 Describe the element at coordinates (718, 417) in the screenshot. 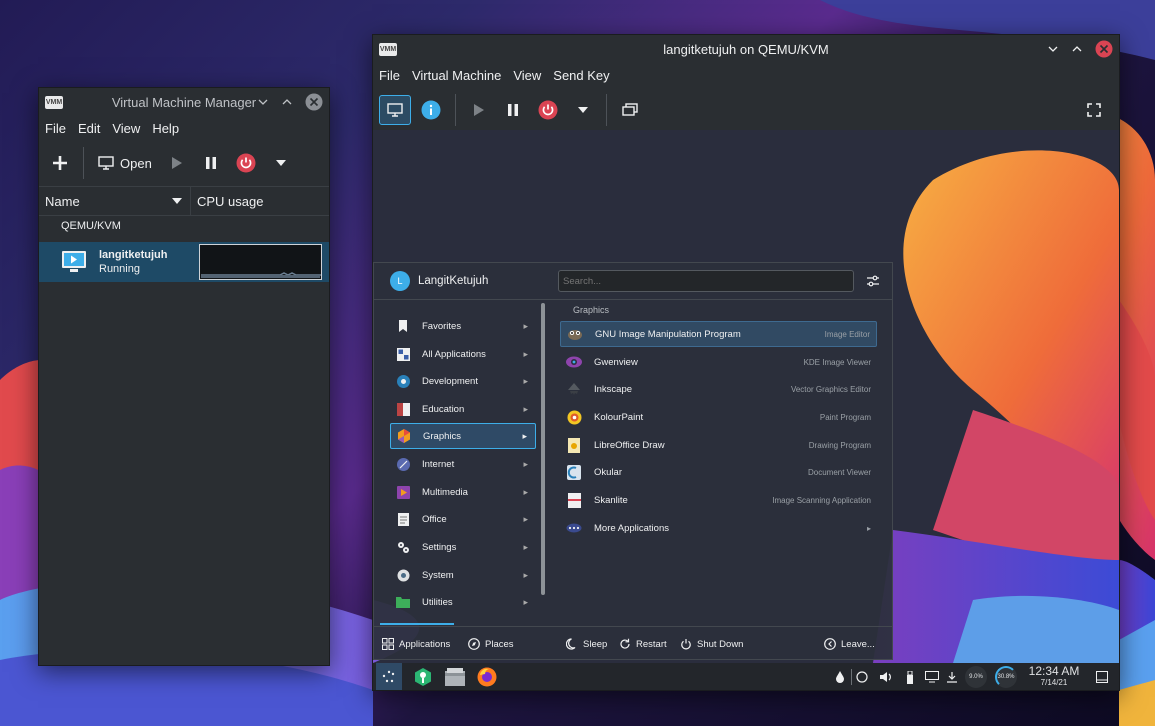

I see `app-kolourpaint: KolourPaint Paint Program` at that location.